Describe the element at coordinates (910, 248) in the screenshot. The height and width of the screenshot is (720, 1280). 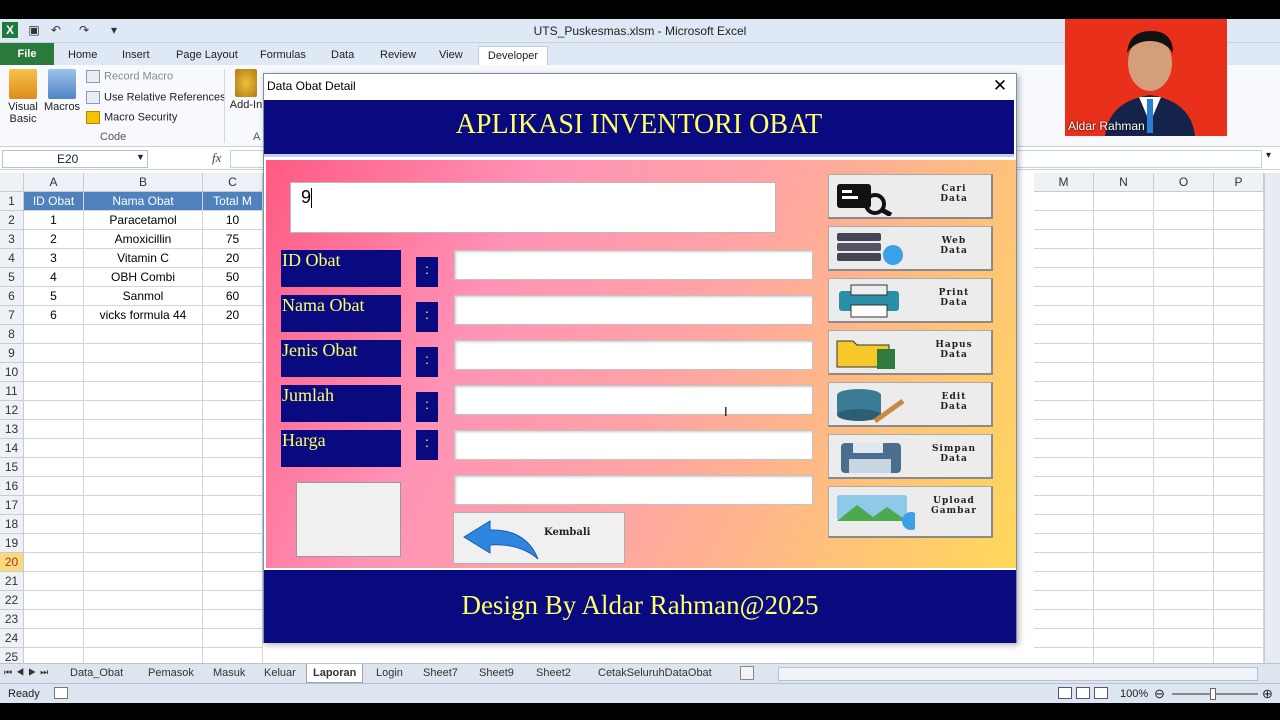
I see `web-data-button: Web Data` at that location.